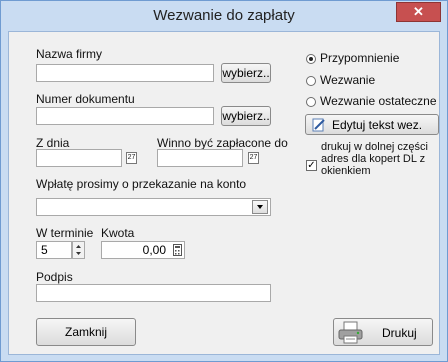  I want to click on date-label: Z dnia, so click(53, 143).